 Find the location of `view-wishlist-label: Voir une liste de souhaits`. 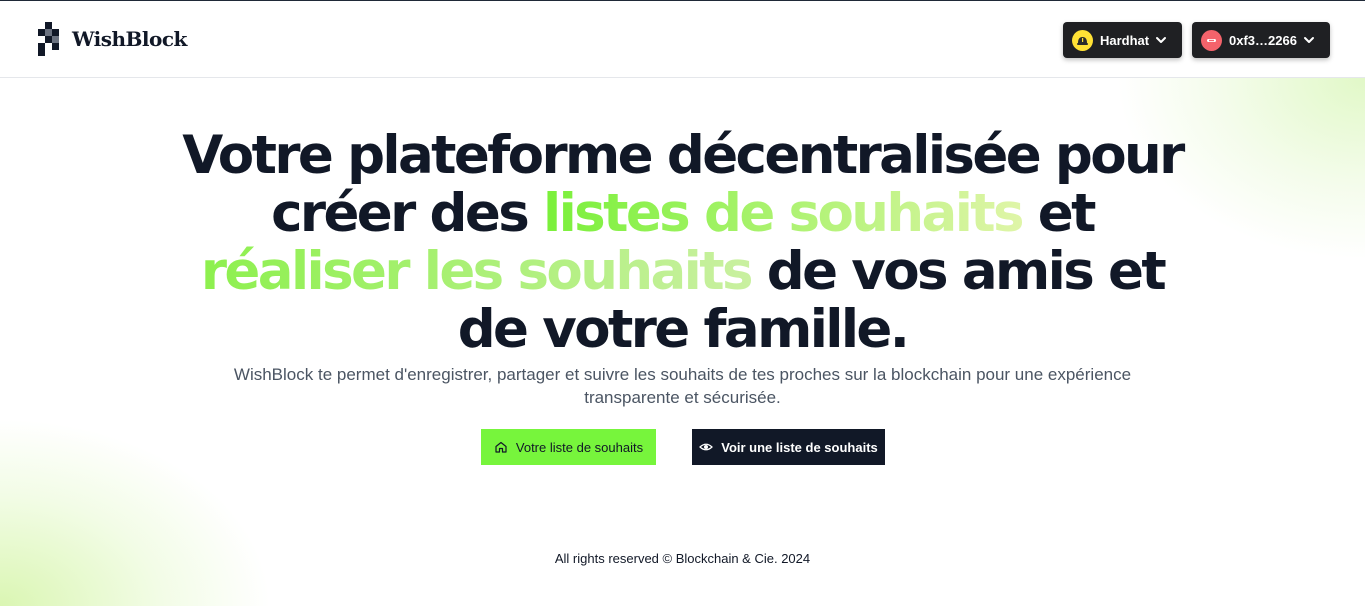

view-wishlist-label: Voir une liste de souhaits is located at coordinates (799, 447).